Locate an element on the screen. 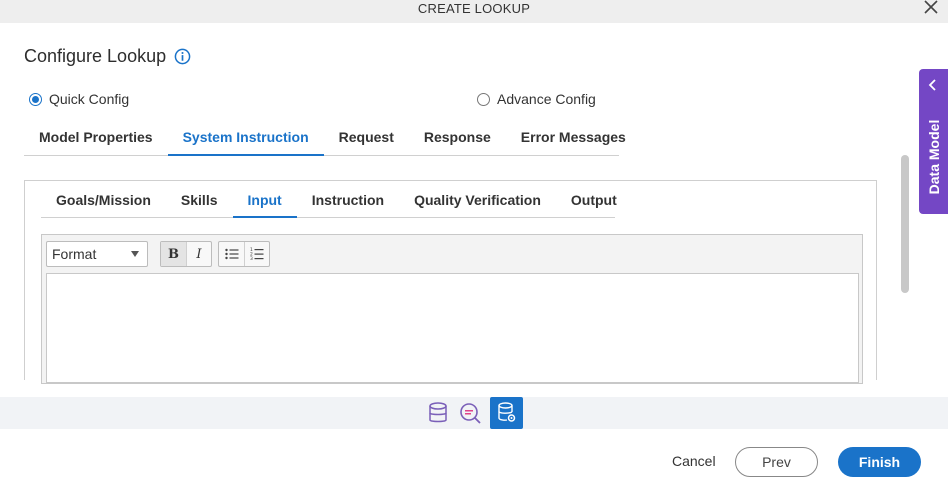  radio-unchecked-icon is located at coordinates (483, 99).